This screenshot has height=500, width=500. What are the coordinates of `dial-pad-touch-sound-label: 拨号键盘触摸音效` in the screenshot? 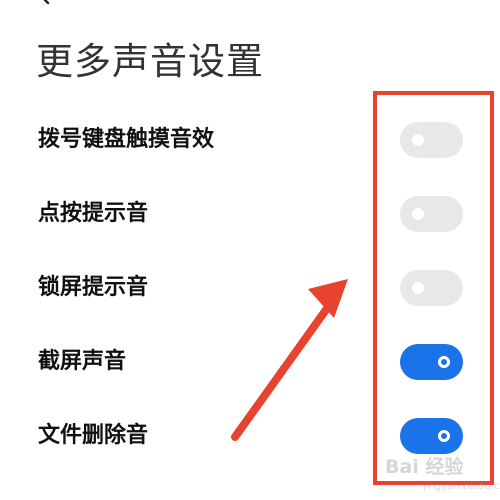 It's located at (126, 139).